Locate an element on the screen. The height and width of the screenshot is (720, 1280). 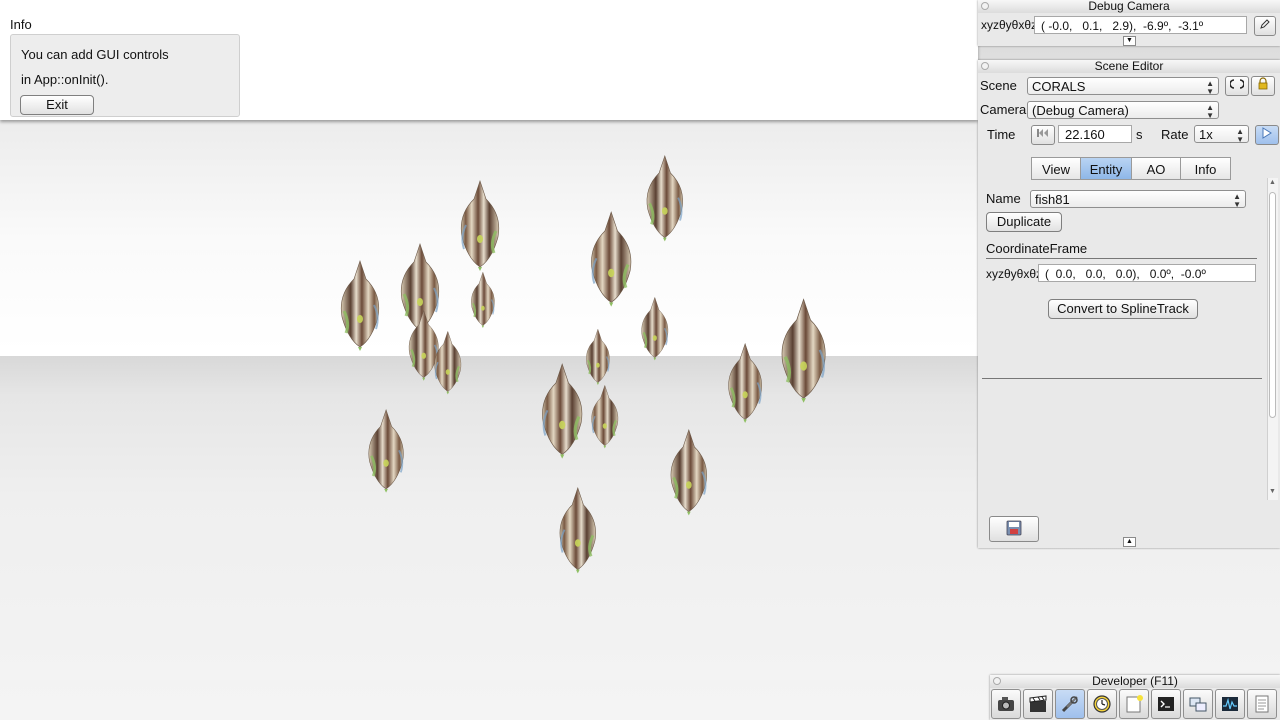
camera-select: (Debug Camera) ▲ ▼ is located at coordinates (1123, 110).